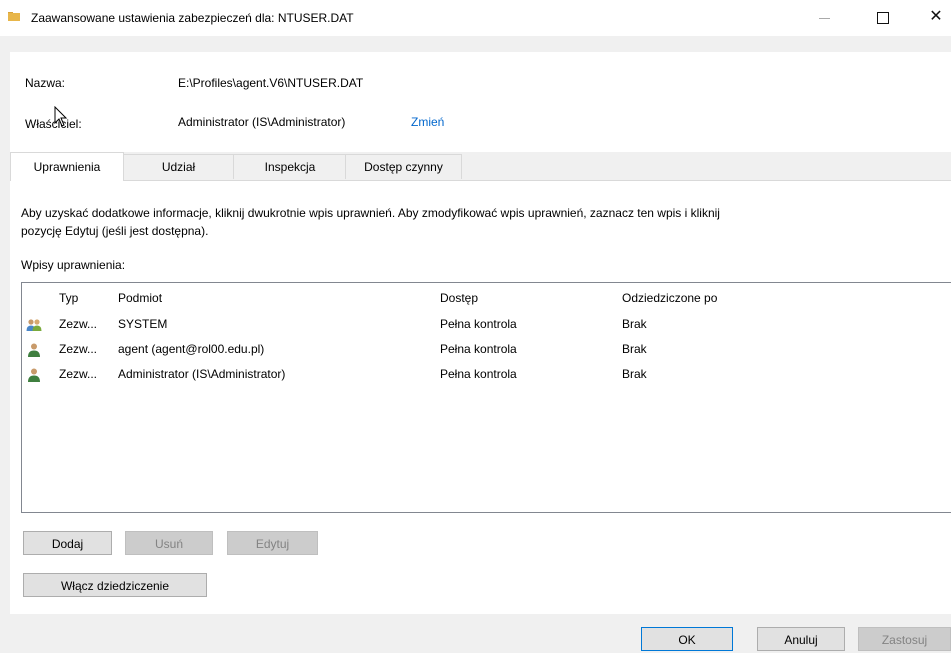  What do you see at coordinates (262, 122) in the screenshot?
I see `owner-value: Administrator (IS\Administrator)` at bounding box center [262, 122].